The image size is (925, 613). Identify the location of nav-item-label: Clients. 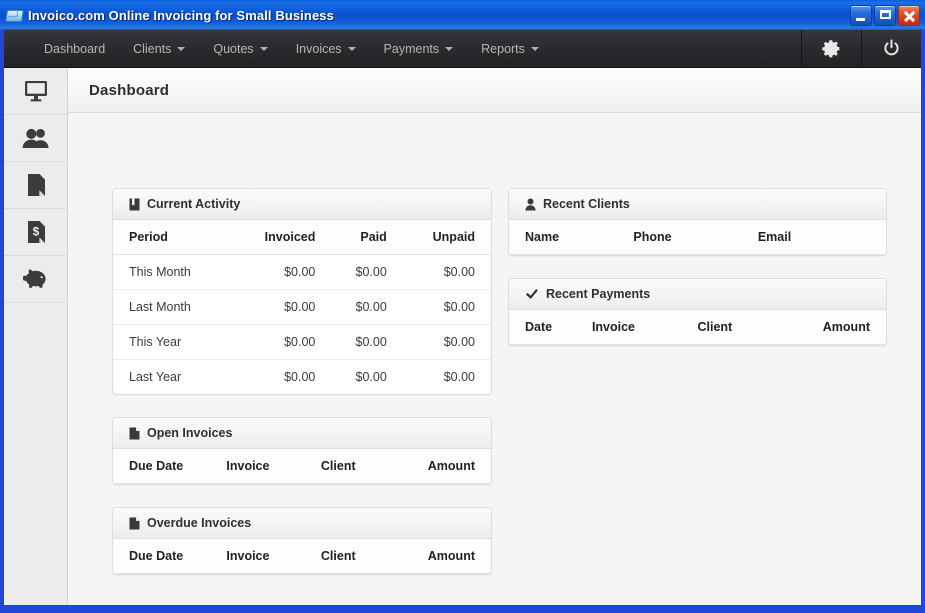
(152, 48).